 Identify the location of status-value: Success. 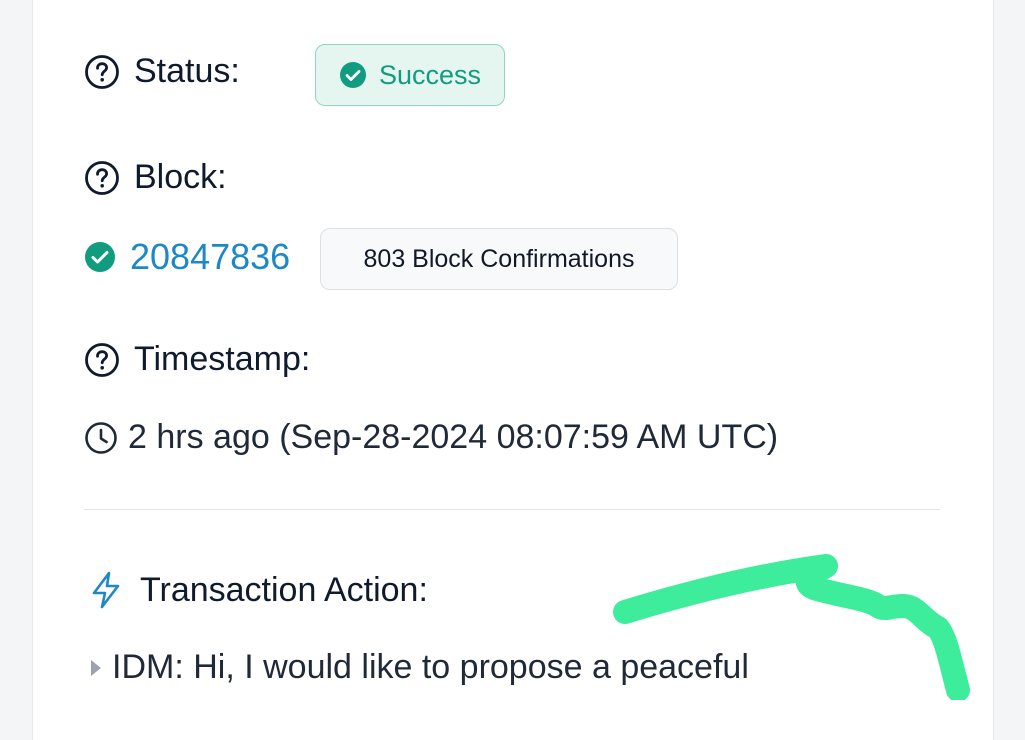
(430, 74).